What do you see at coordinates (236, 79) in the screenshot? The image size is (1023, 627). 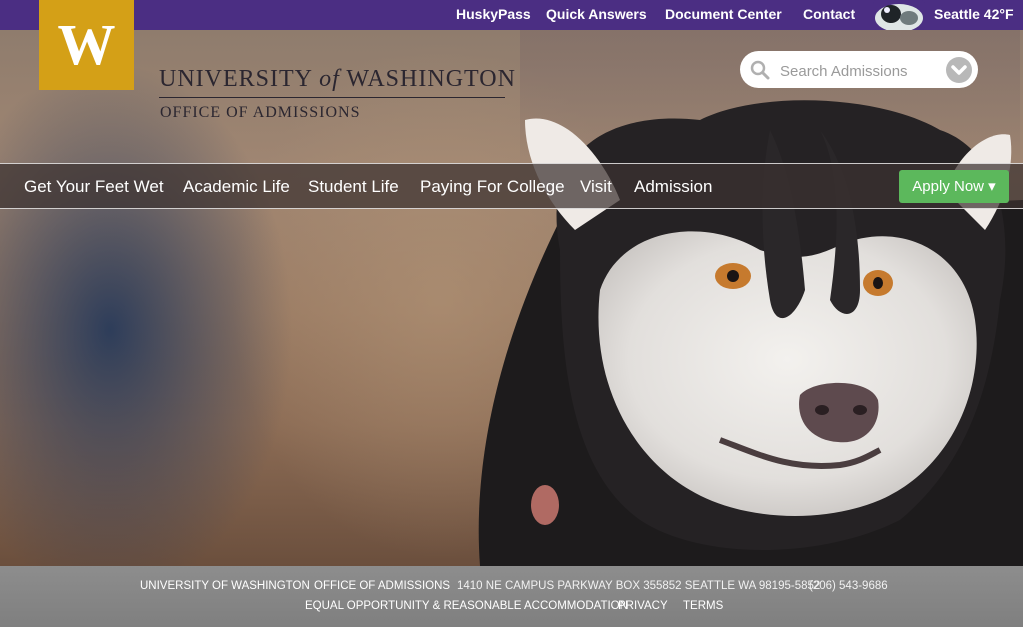 I see `wordmark-university: UNIVERSITY` at bounding box center [236, 79].